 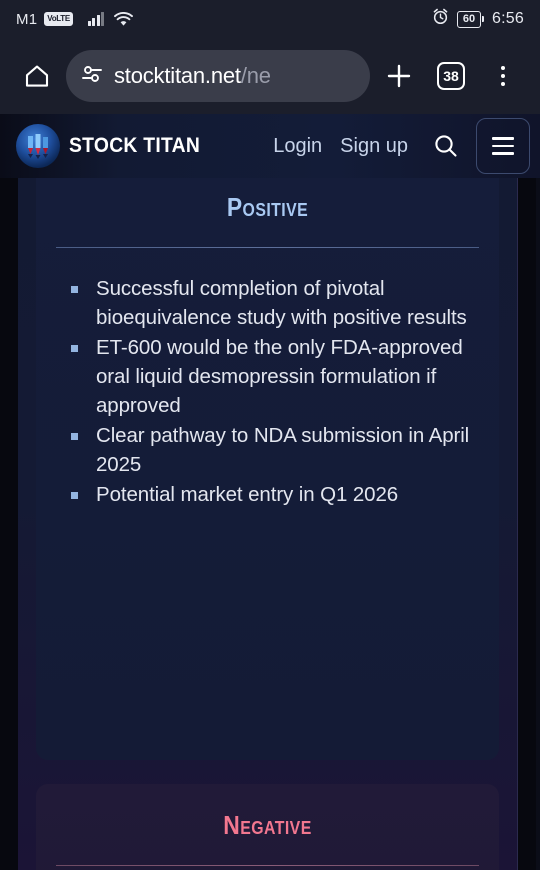 I want to click on status-bar-left: M1 VoLTE, so click(x=224, y=19).